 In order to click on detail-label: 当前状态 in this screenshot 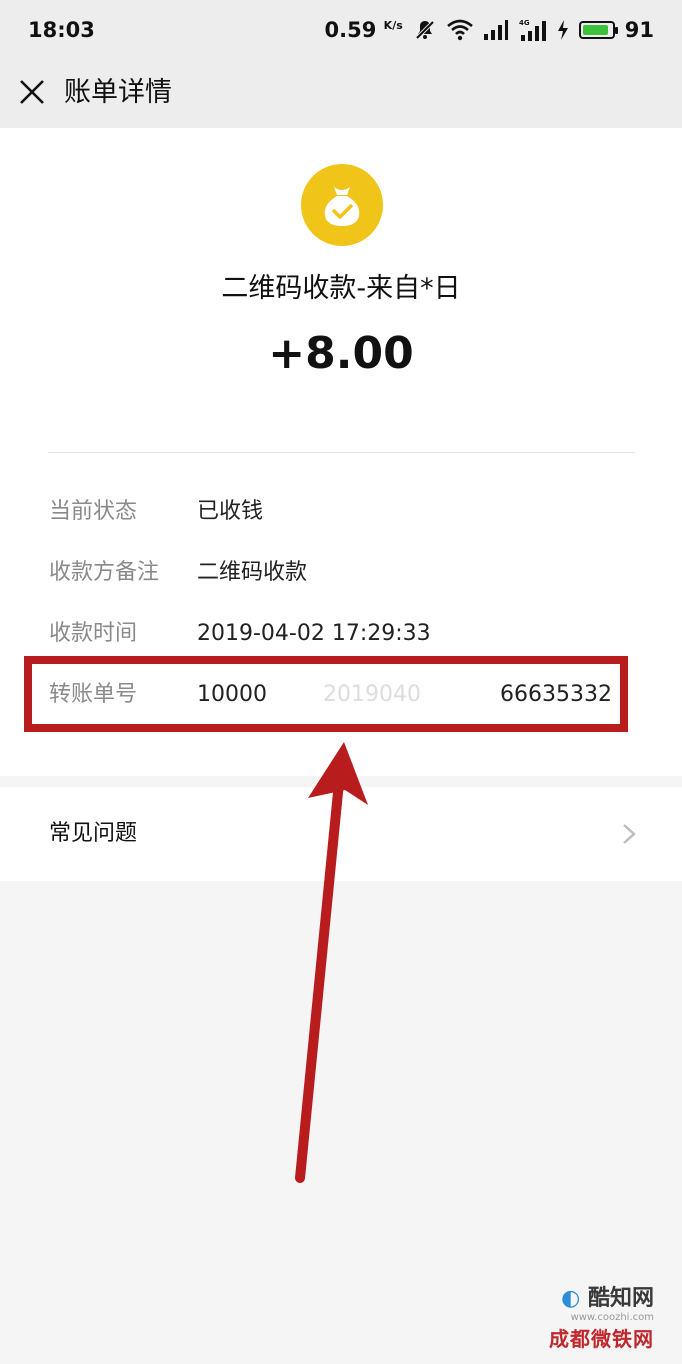, I will do `click(93, 511)`.